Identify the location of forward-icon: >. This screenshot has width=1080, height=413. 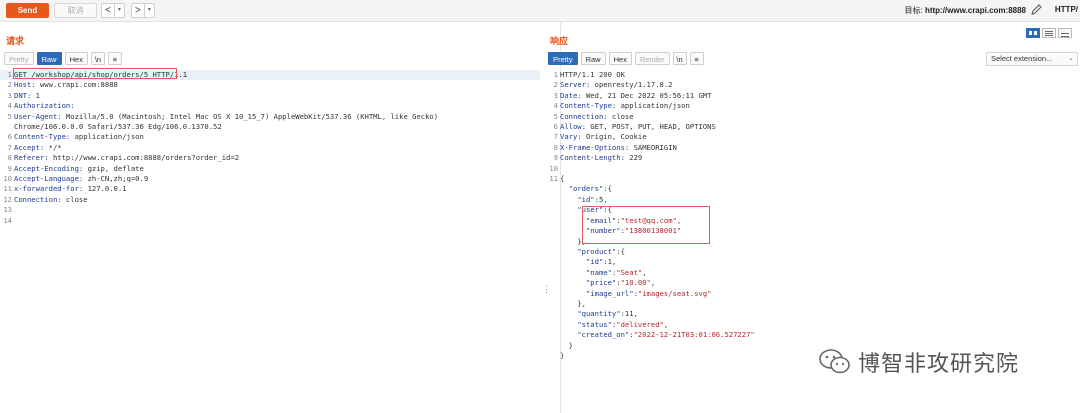
(138, 10).